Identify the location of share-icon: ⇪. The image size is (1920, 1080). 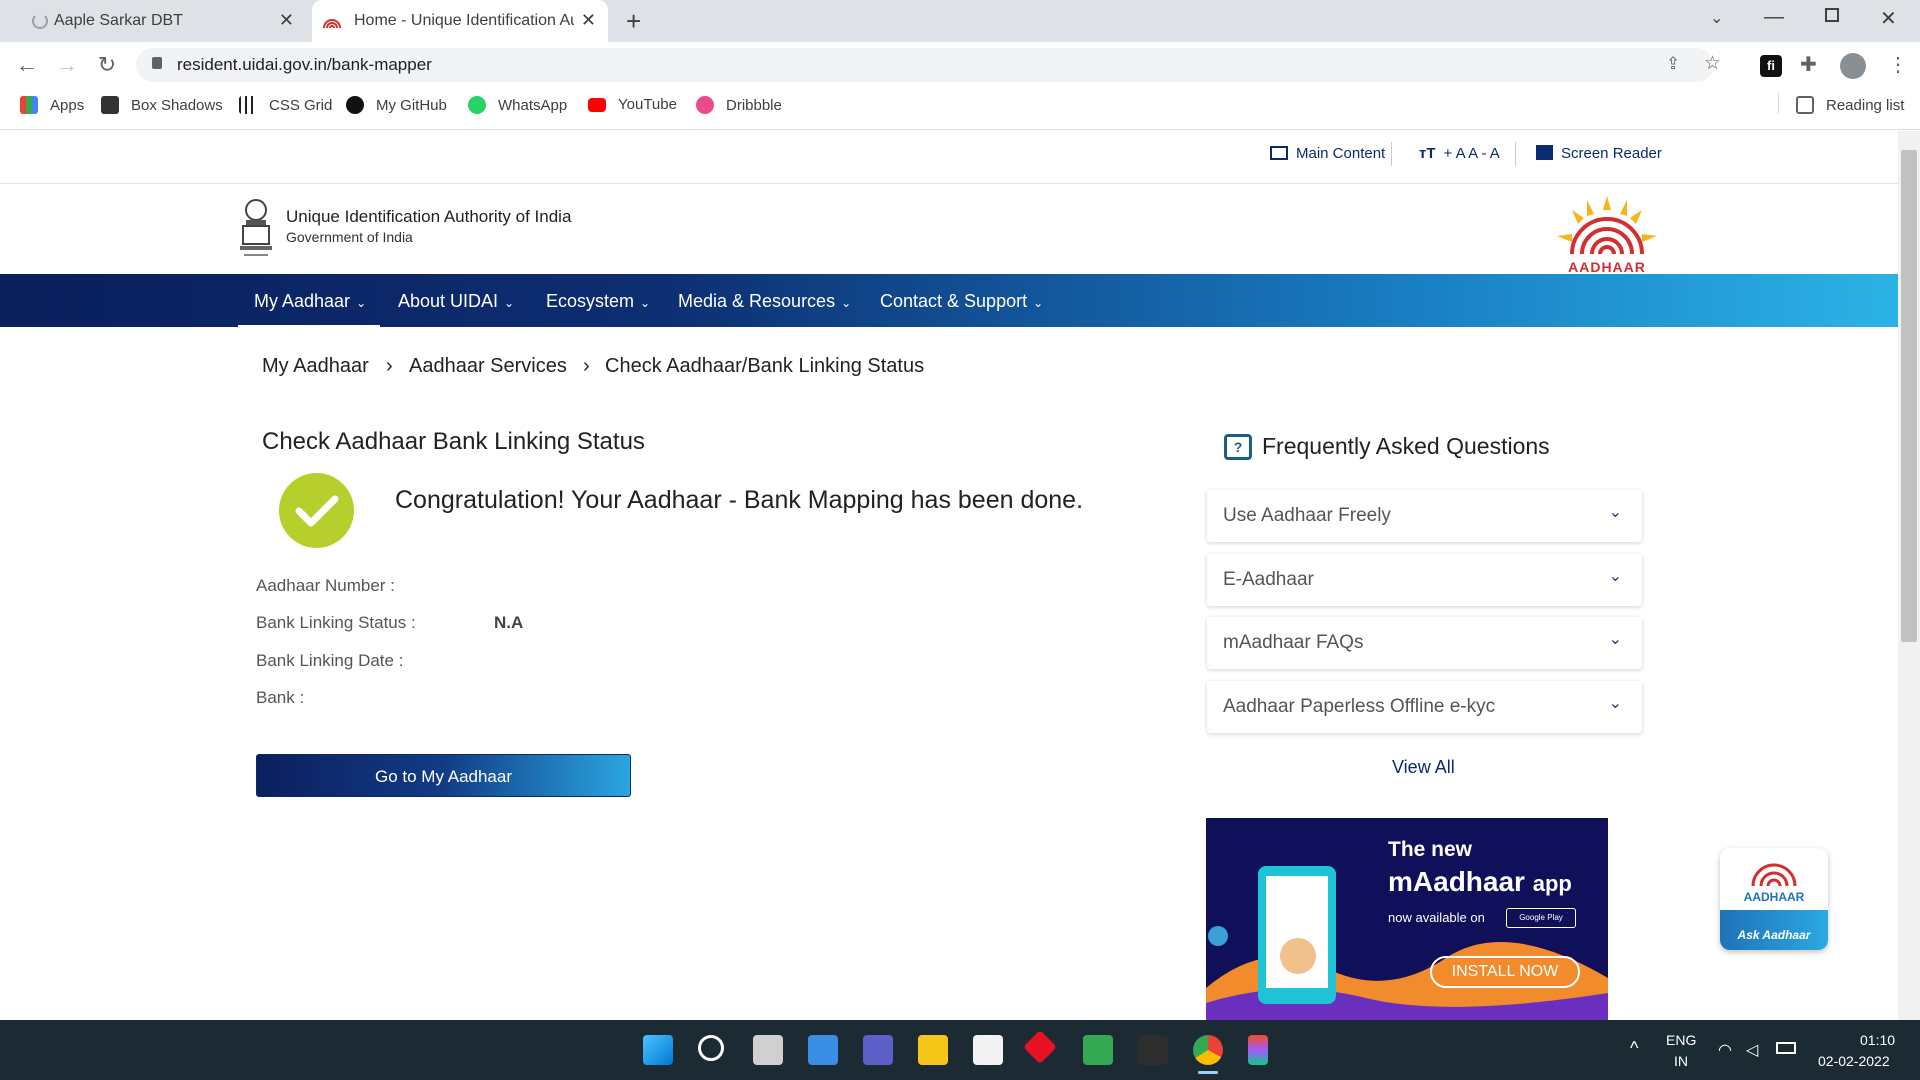
(1673, 64).